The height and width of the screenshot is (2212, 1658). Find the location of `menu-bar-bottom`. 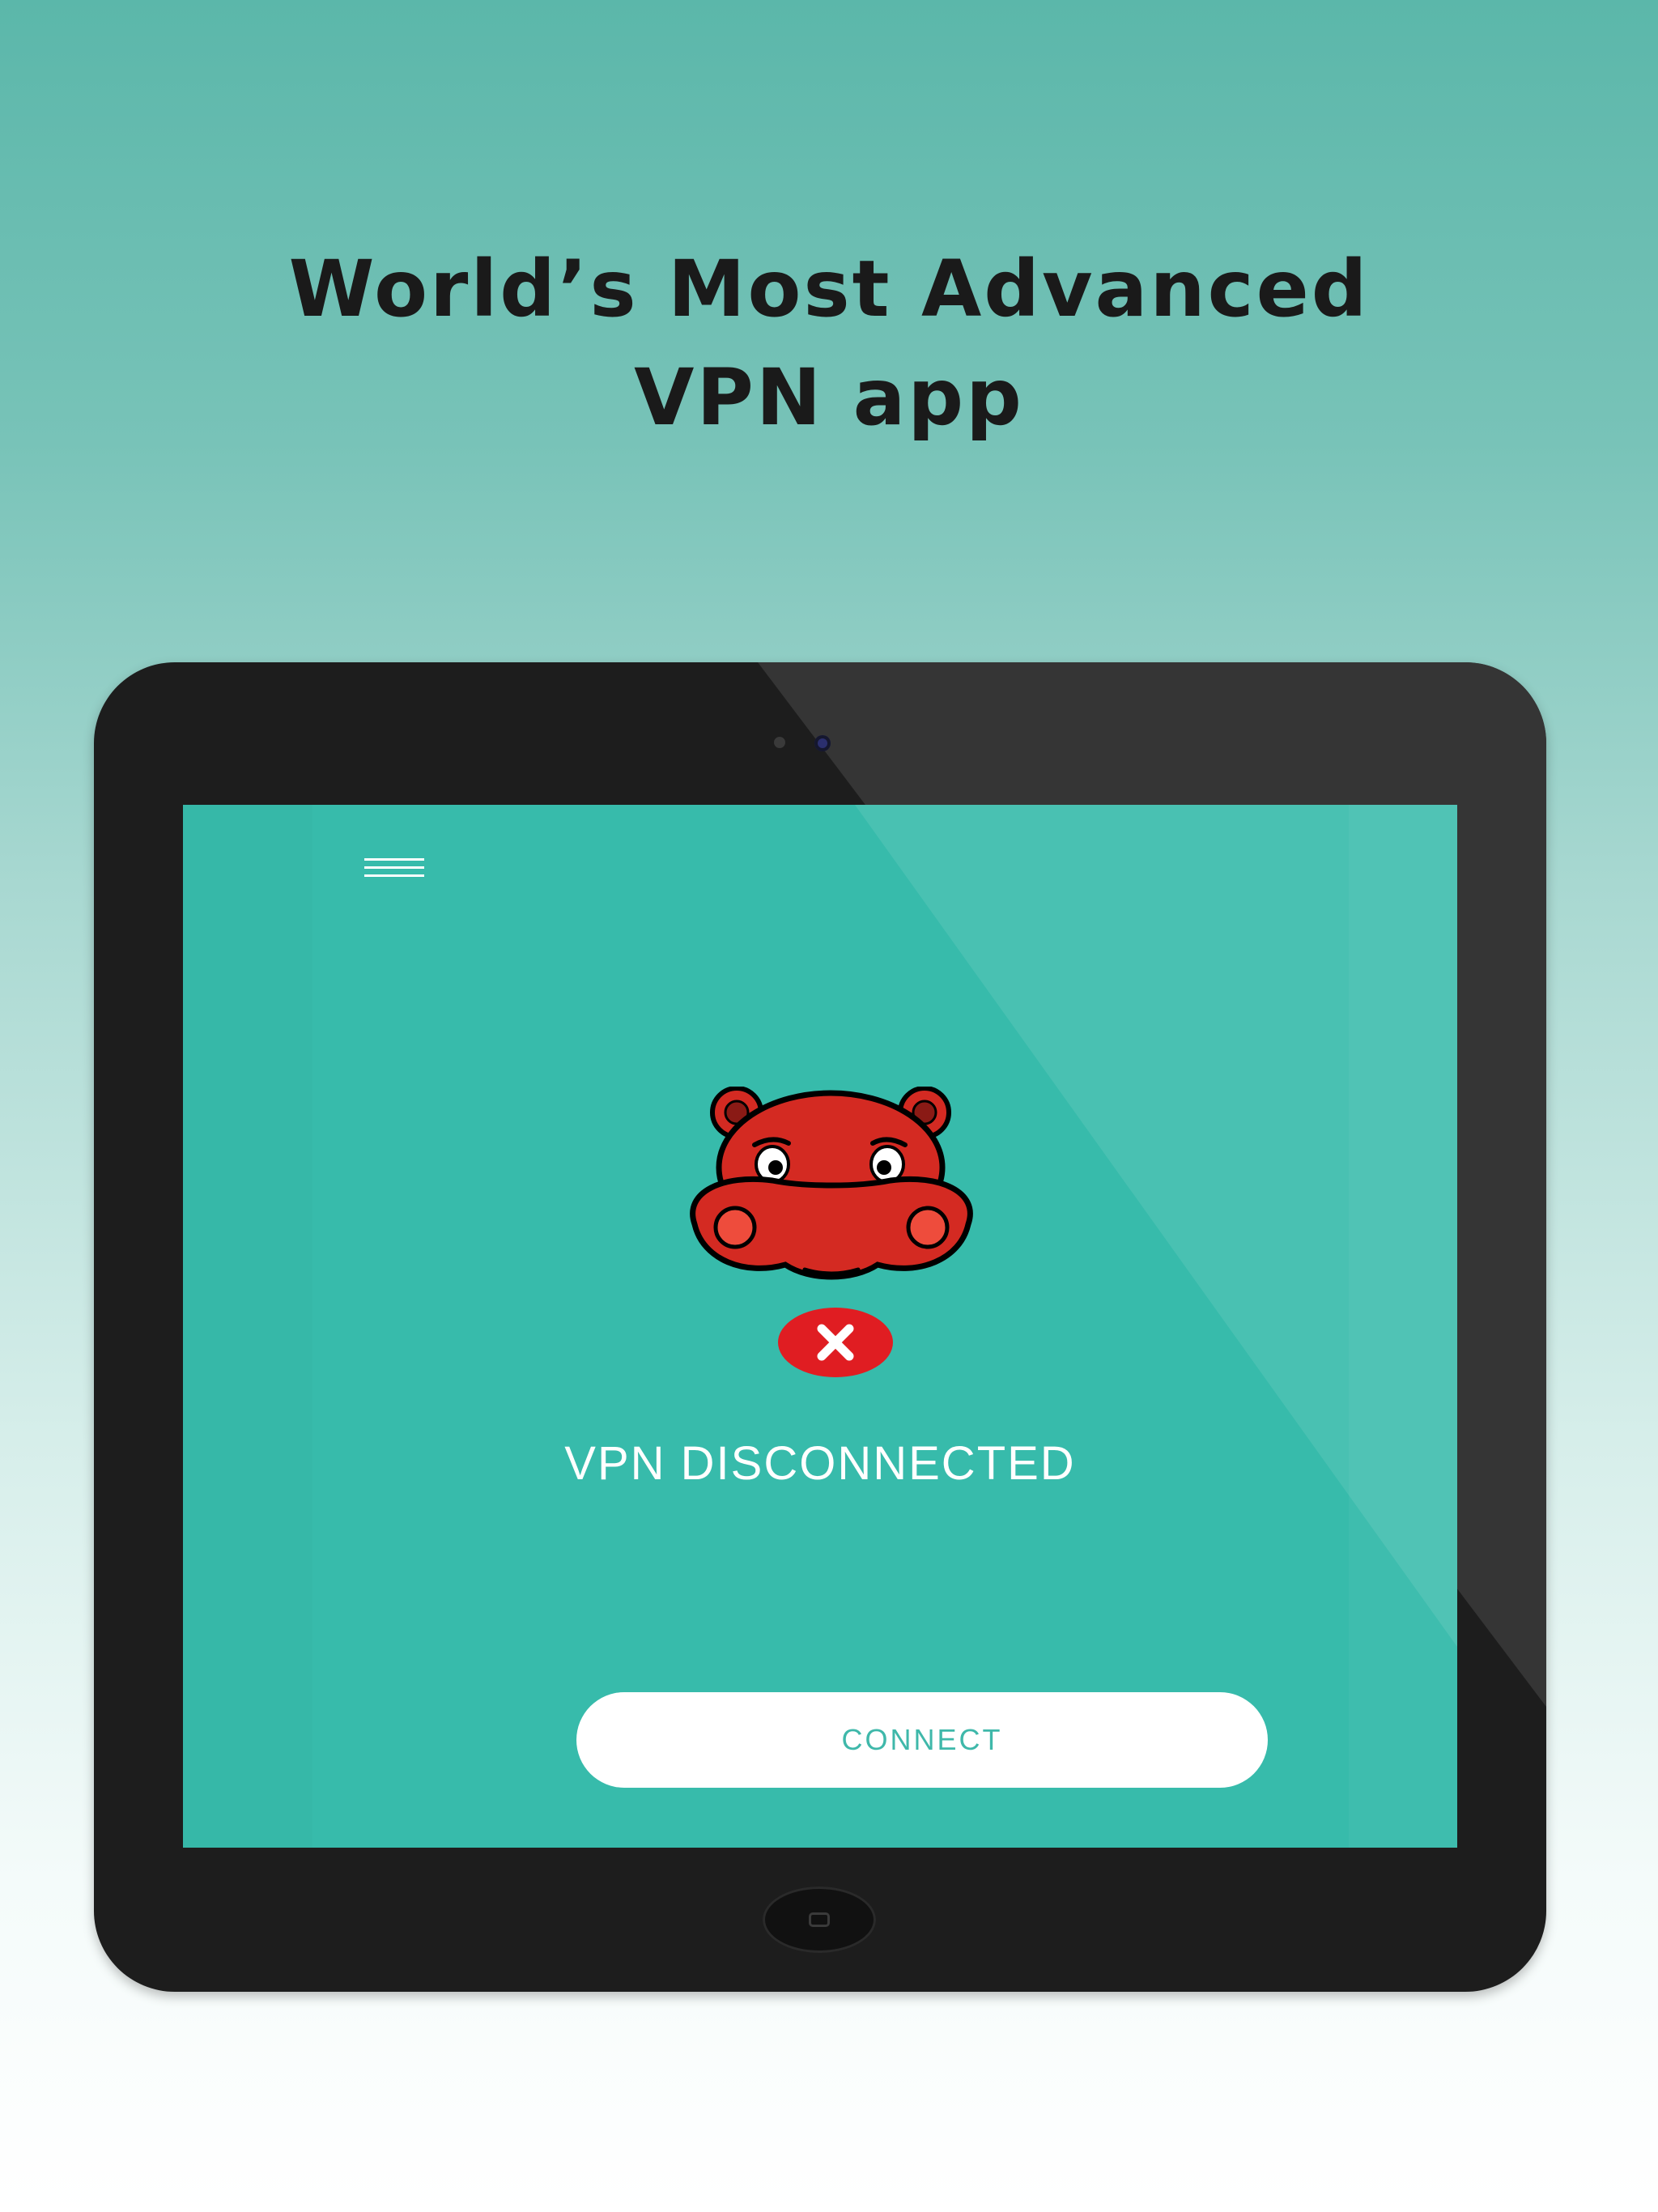

menu-bar-bottom is located at coordinates (394, 876).